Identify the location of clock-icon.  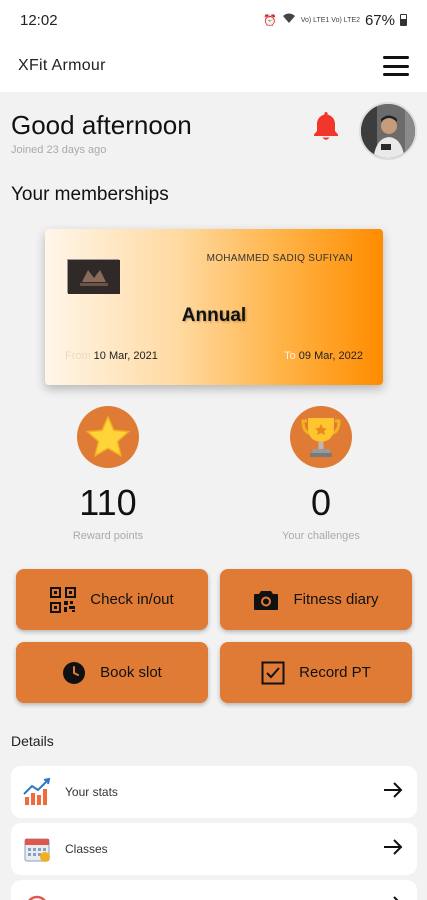
(74, 672).